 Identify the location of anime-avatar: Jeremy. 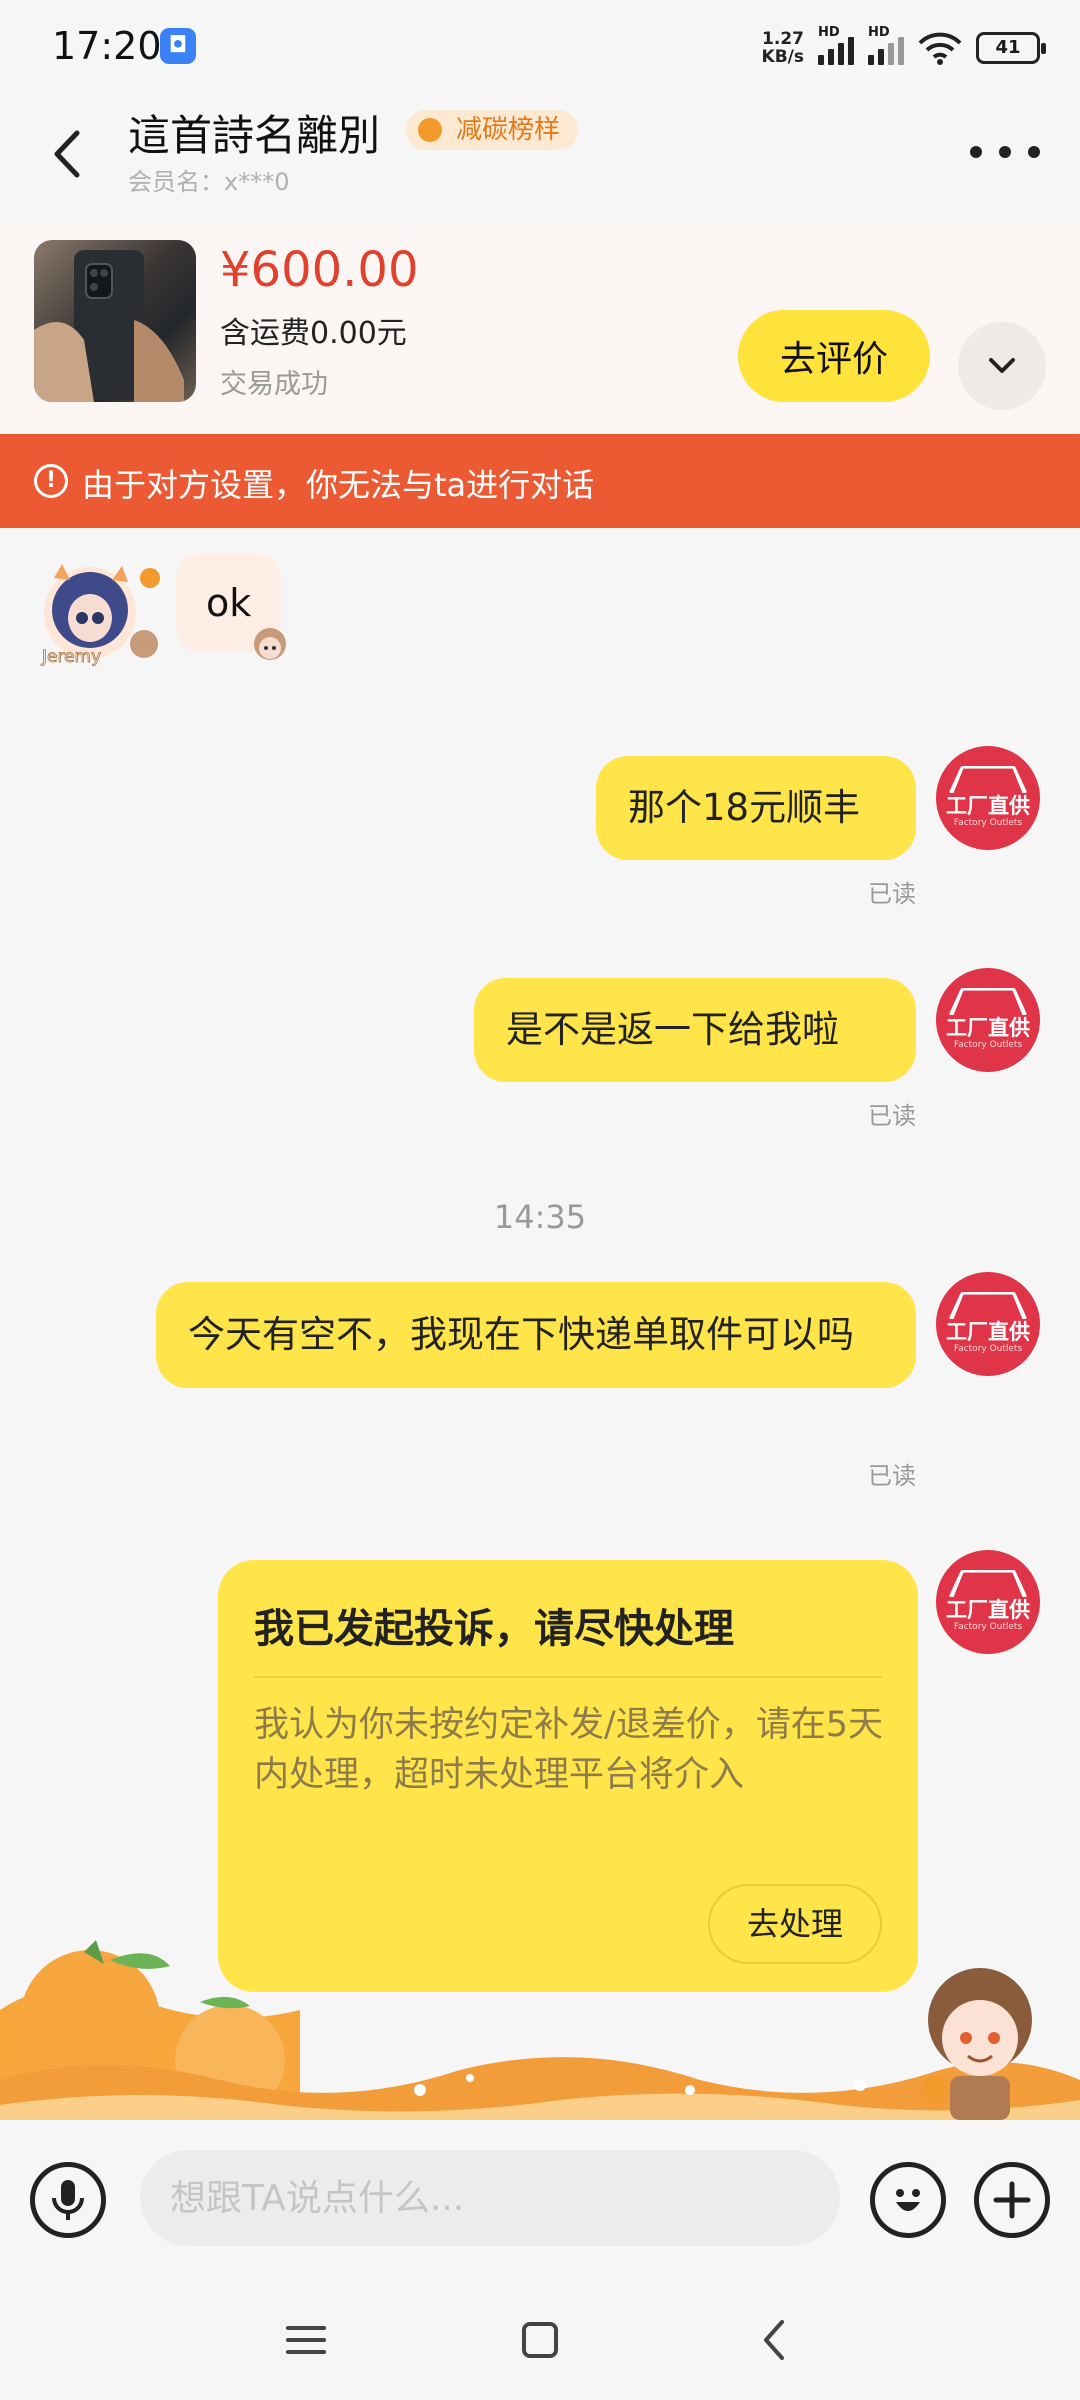
(100, 615).